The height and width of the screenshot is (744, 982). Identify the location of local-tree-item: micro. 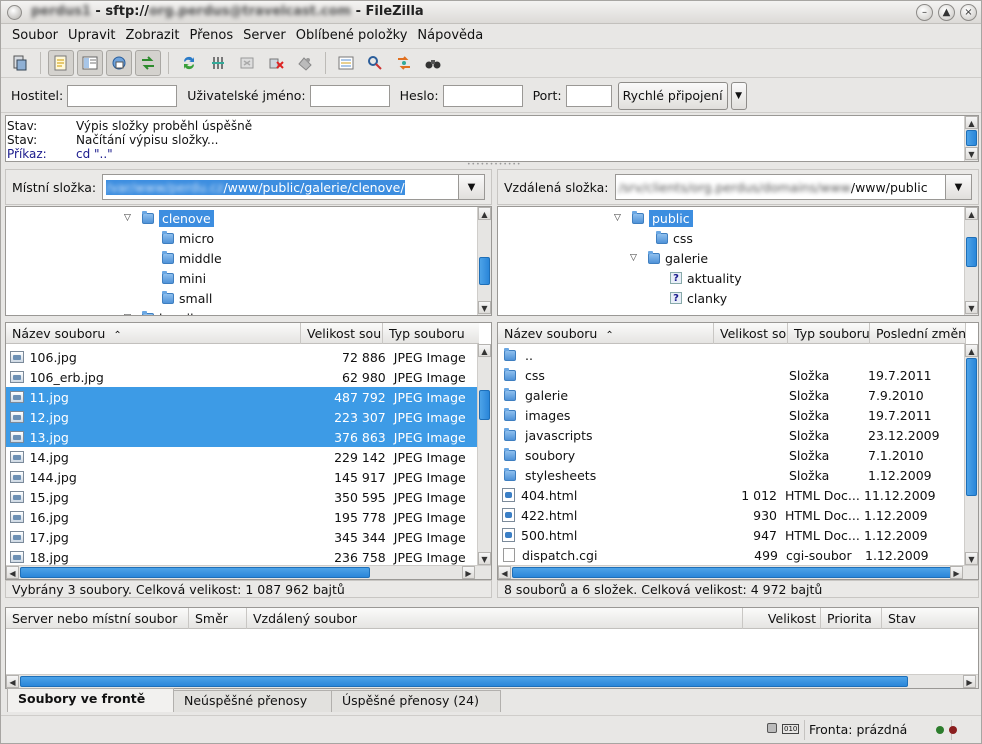
(188, 238).